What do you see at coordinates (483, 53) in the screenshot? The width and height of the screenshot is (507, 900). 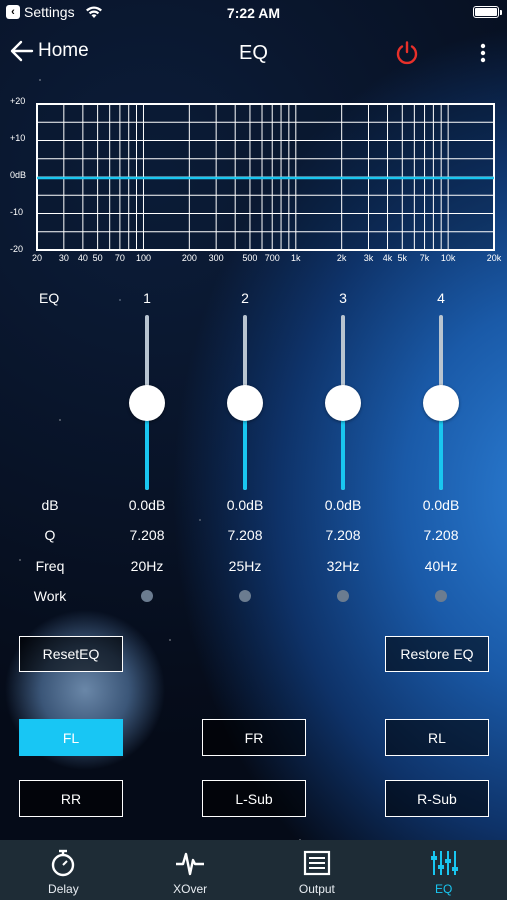 I see `more-menu-icon` at bounding box center [483, 53].